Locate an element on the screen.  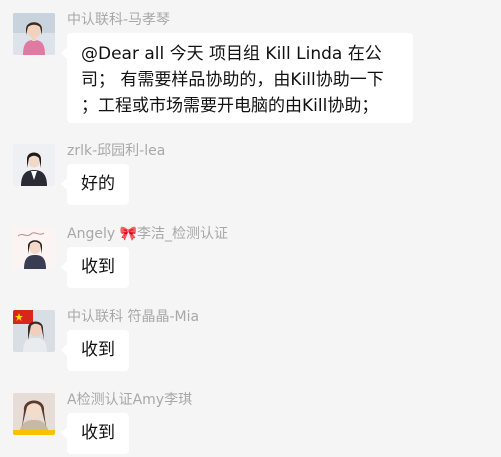
sender-name: 中认联科 符晶晶-Mia is located at coordinates (133, 317).